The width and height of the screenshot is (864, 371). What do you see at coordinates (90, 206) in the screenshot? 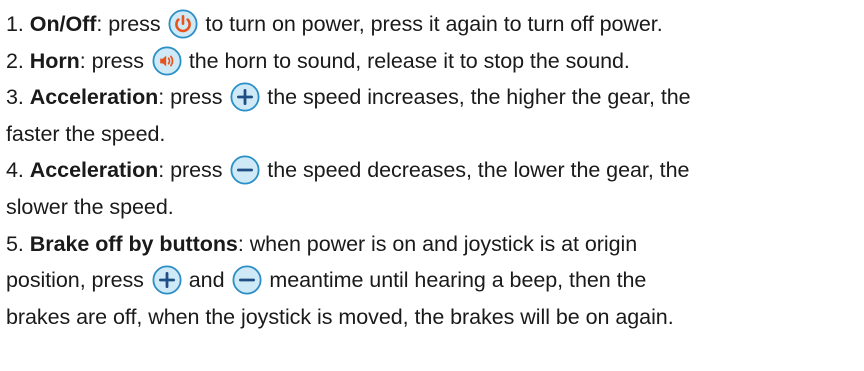
I see `item-text: slower the speed.` at bounding box center [90, 206].